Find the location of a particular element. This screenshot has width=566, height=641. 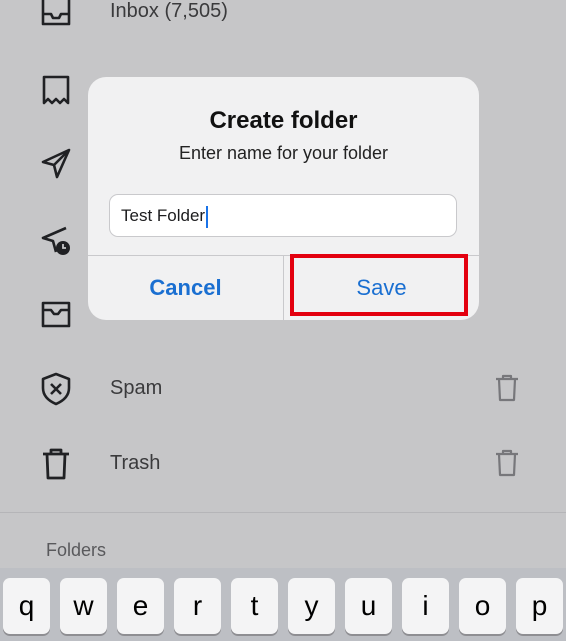

spam-shield-icon is located at coordinates (56, 389).